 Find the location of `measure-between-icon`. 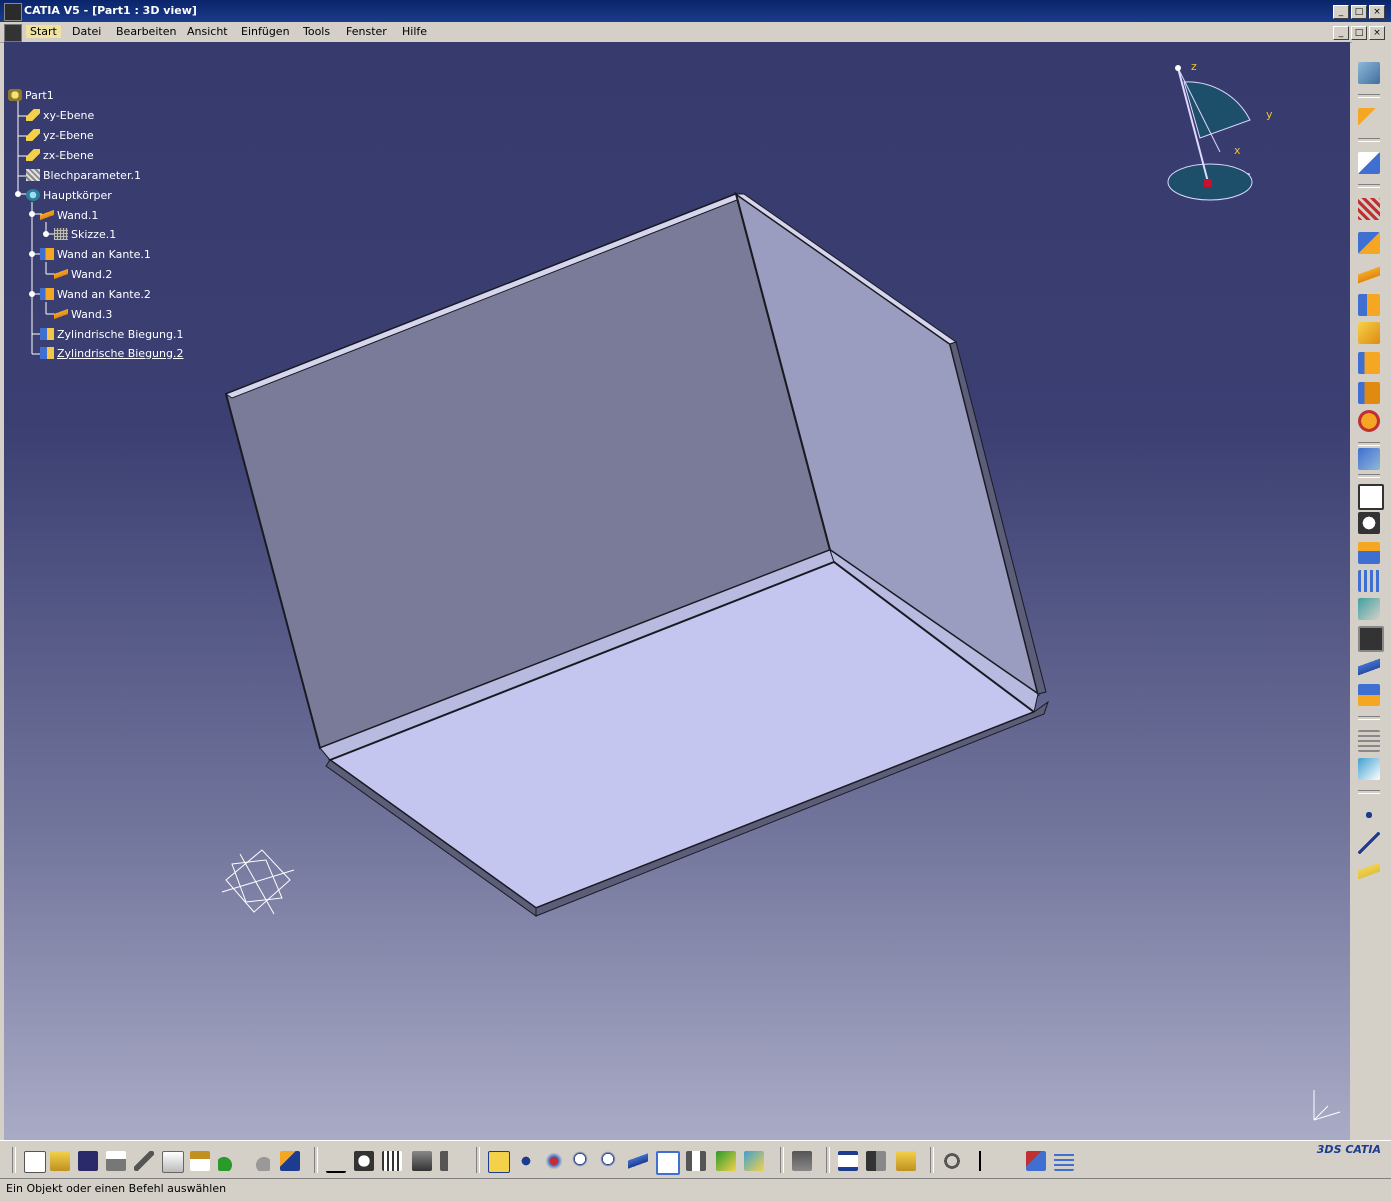

measure-between-icon is located at coordinates (848, 1161).